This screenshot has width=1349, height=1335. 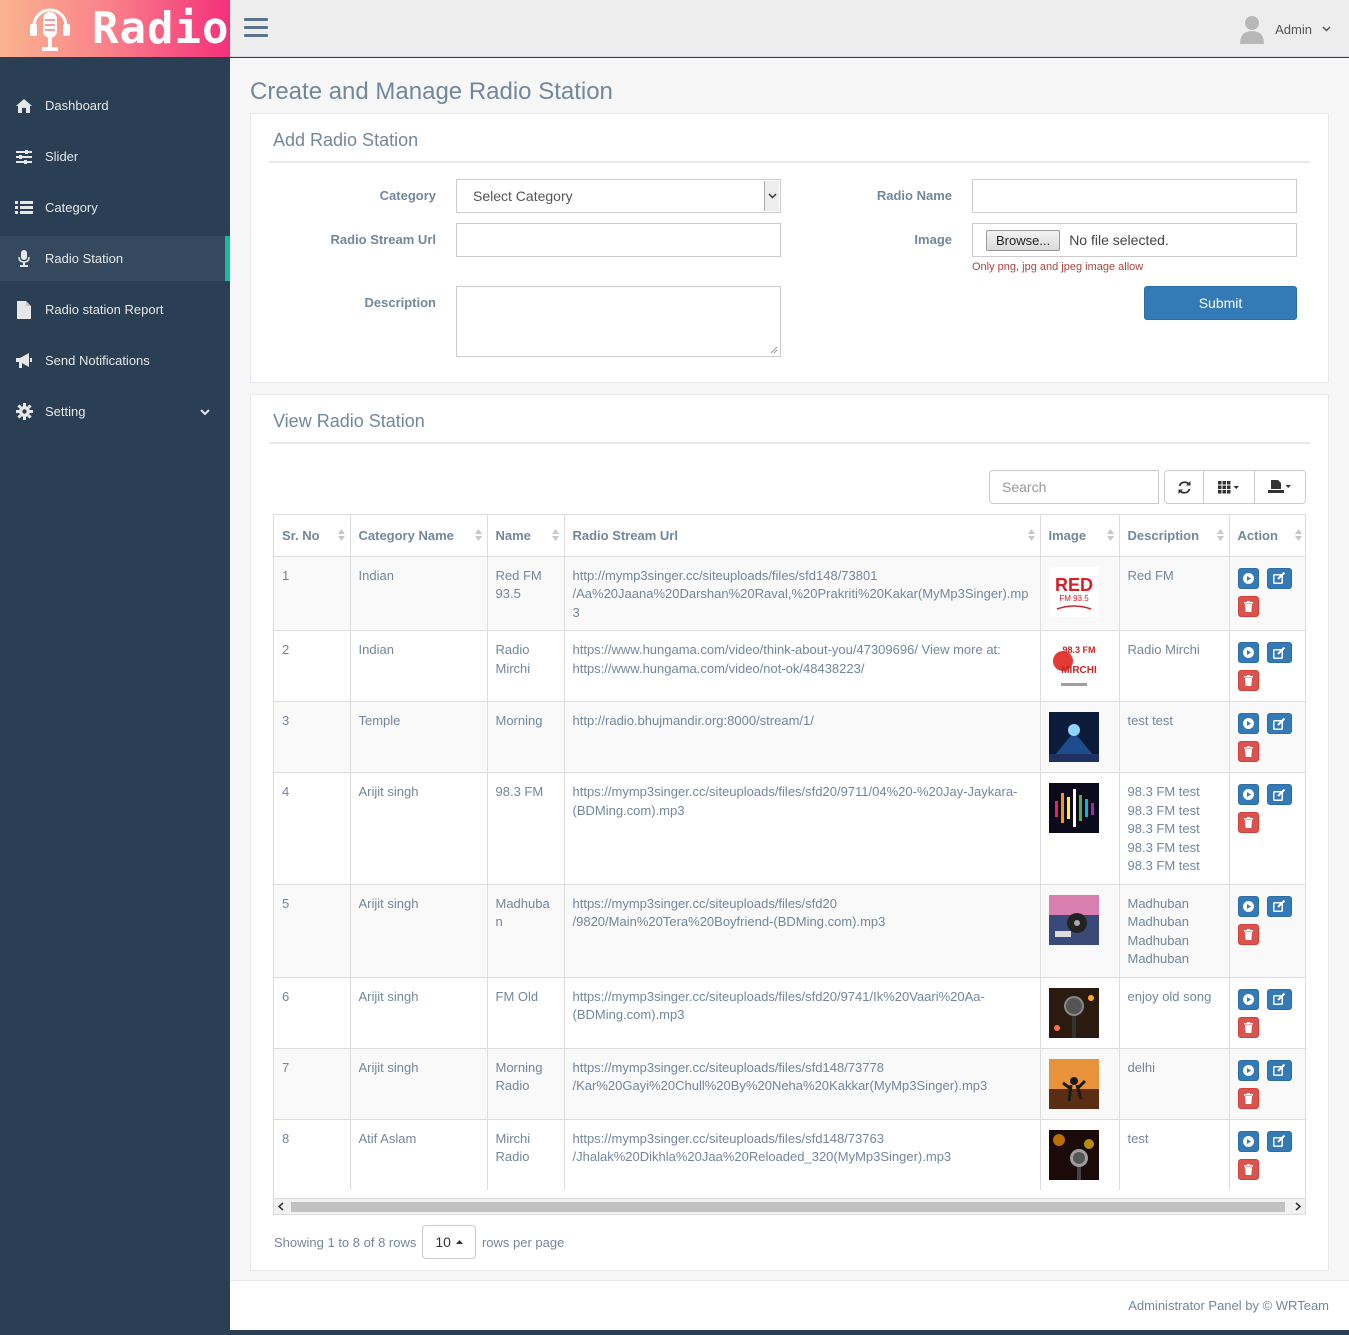 I want to click on column-header-name: Name, so click(x=526, y=536).